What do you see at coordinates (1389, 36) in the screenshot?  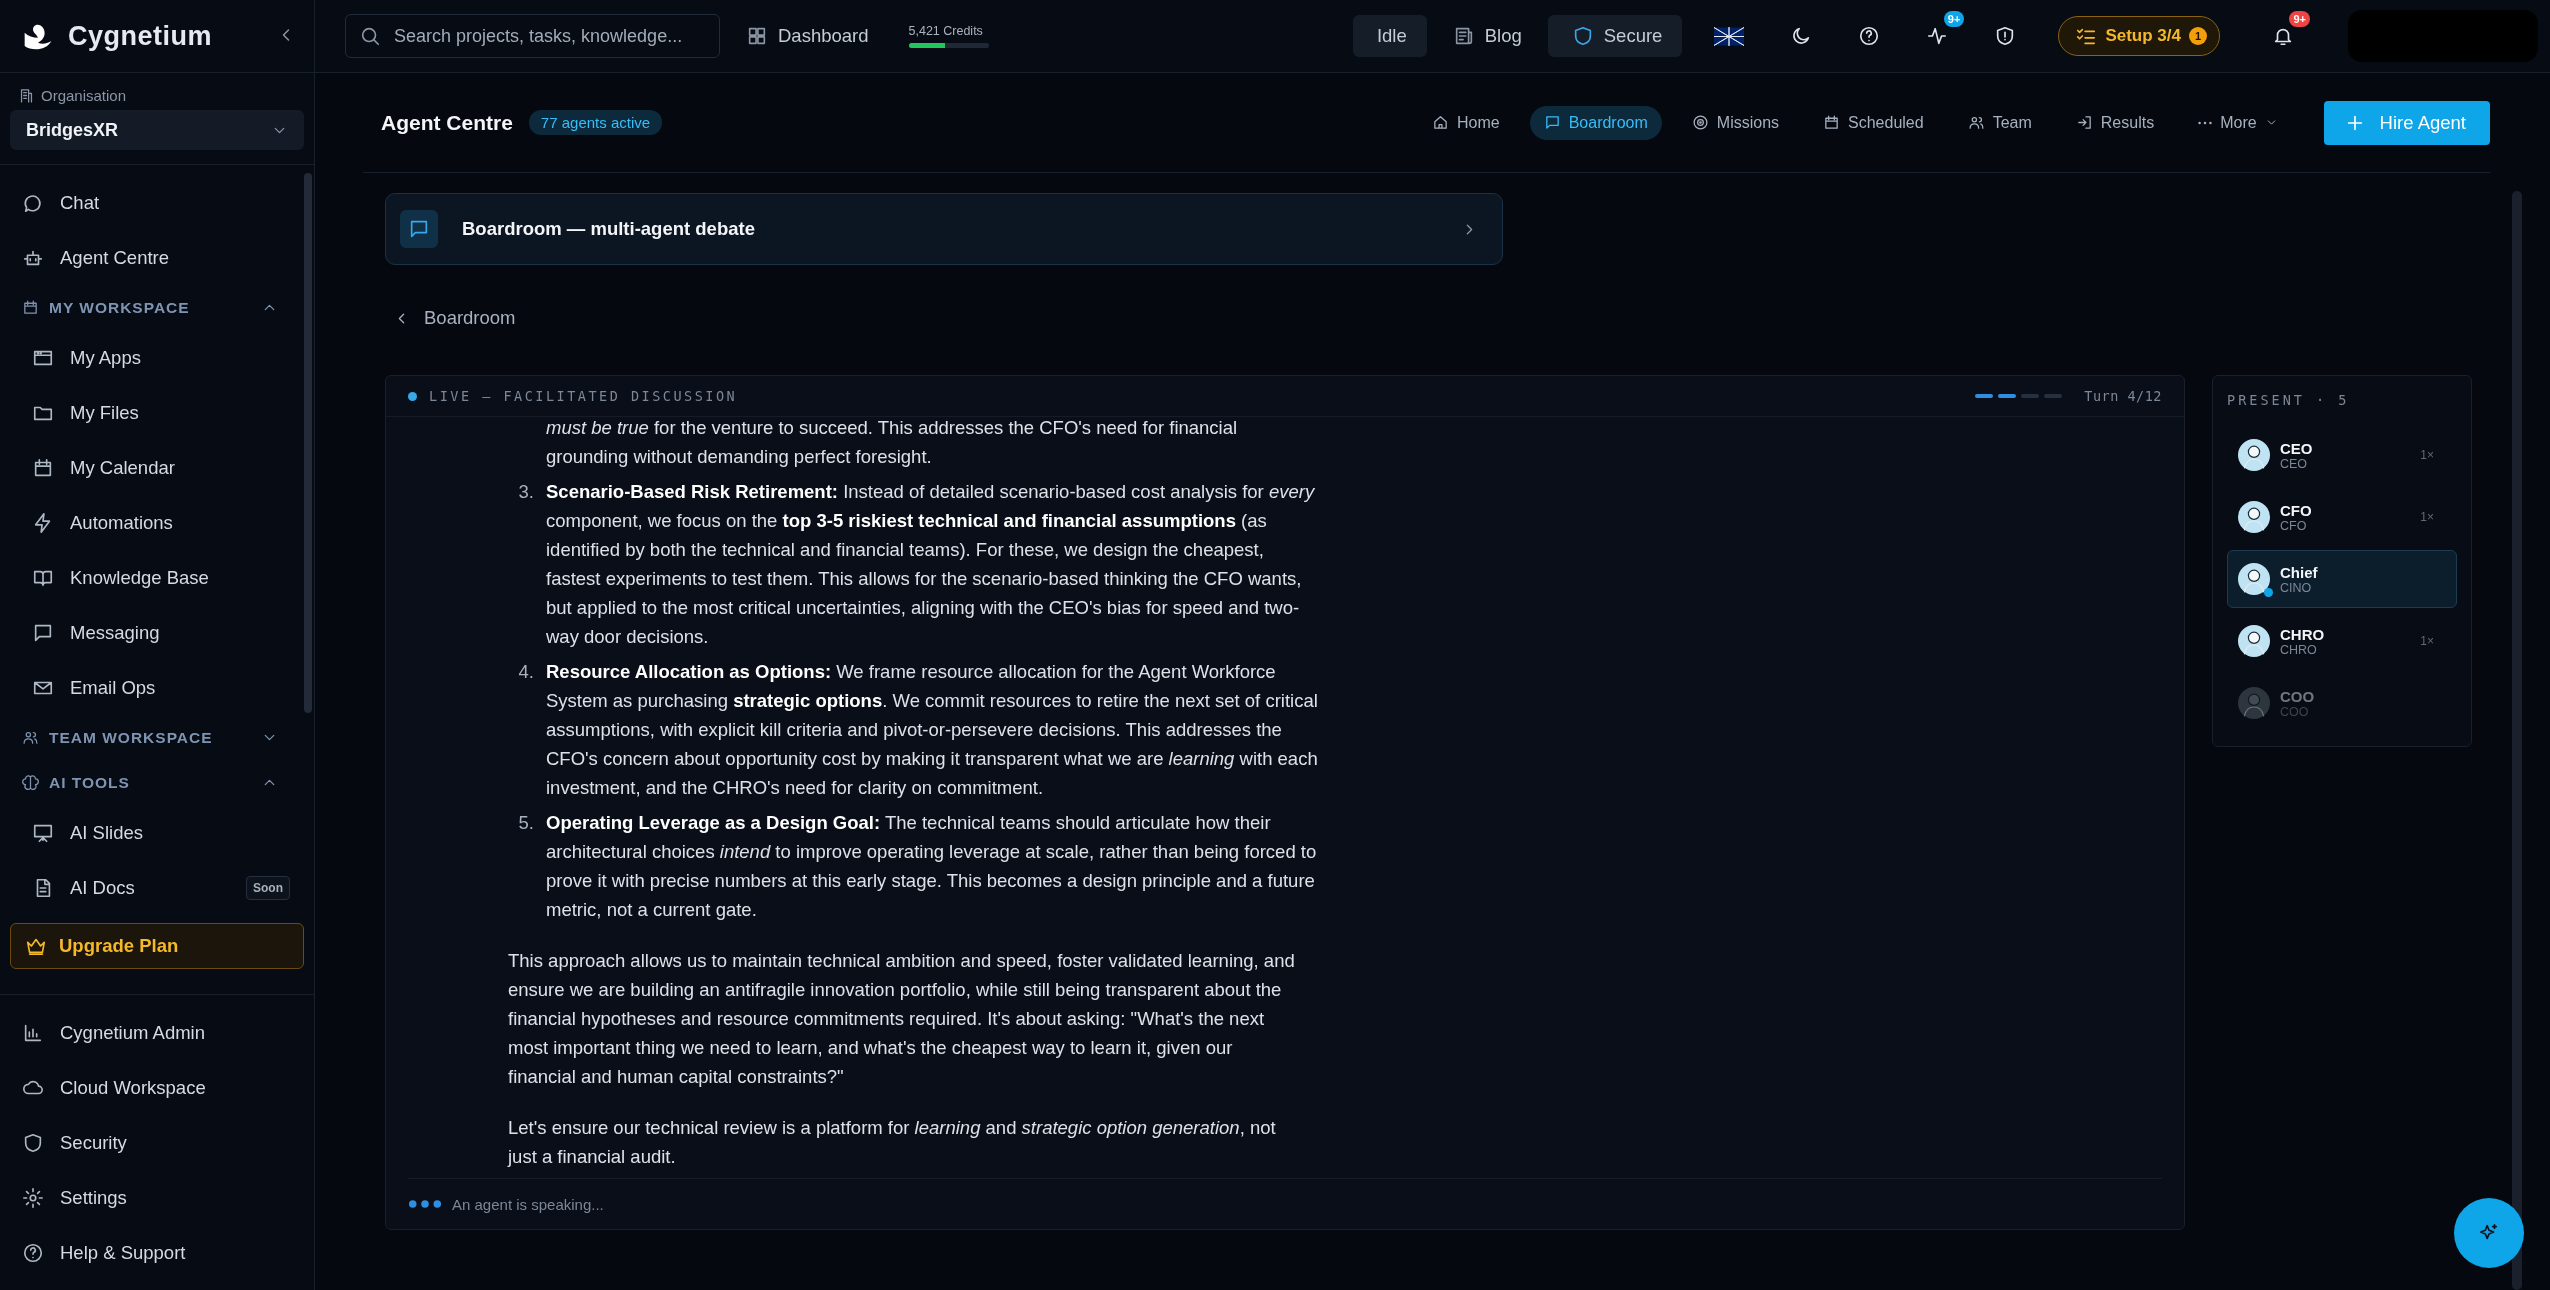 I see `status-button: Idle` at bounding box center [1389, 36].